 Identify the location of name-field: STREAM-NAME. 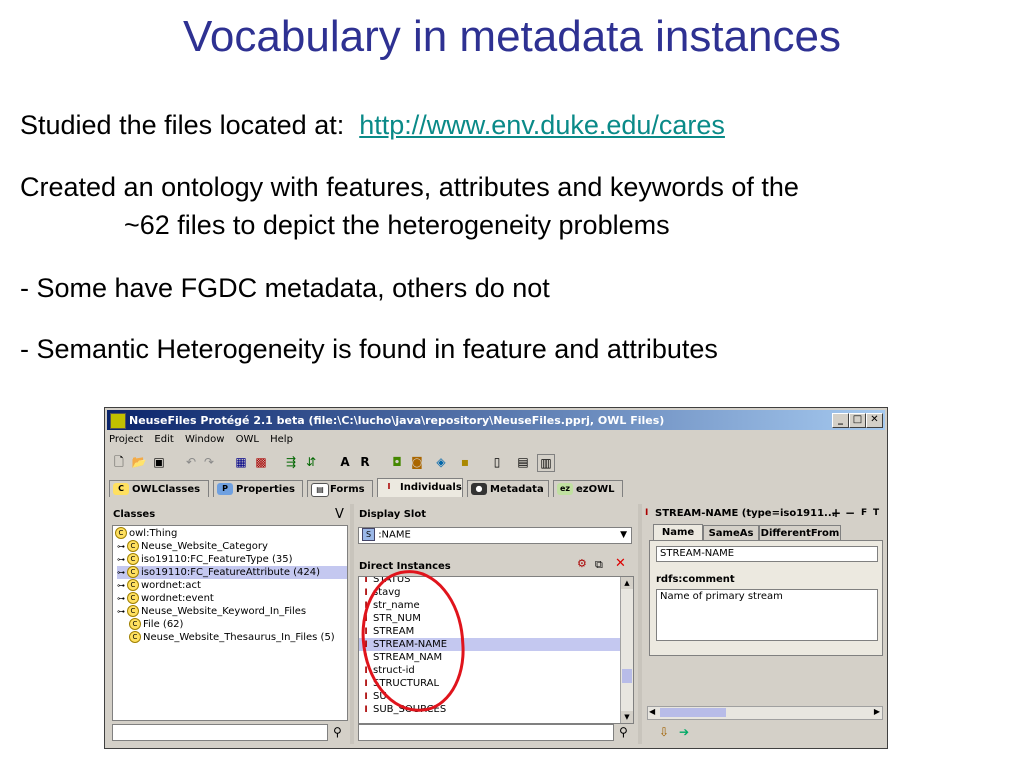
(767, 554).